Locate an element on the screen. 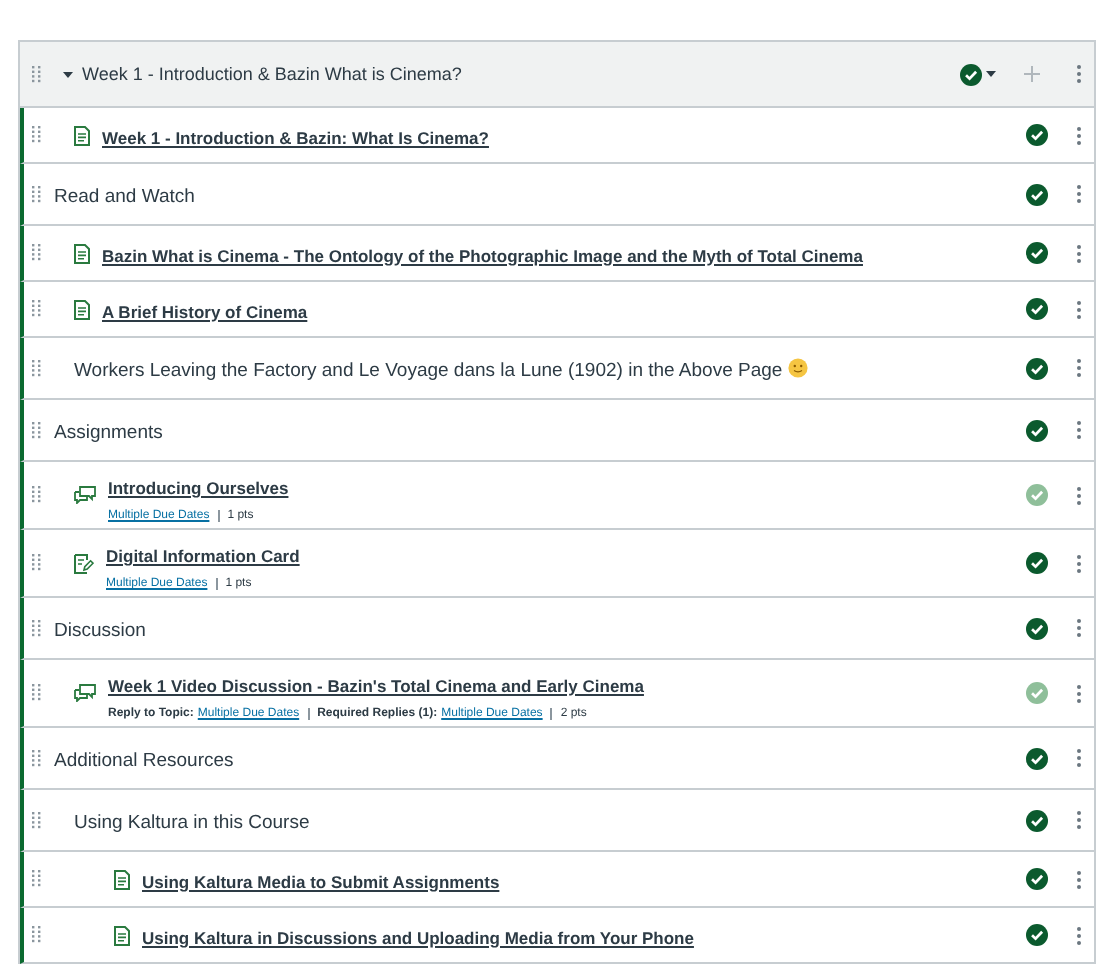 Image resolution: width=1114 pixels, height=976 pixels. section-heading: Assignments is located at coordinates (108, 433).